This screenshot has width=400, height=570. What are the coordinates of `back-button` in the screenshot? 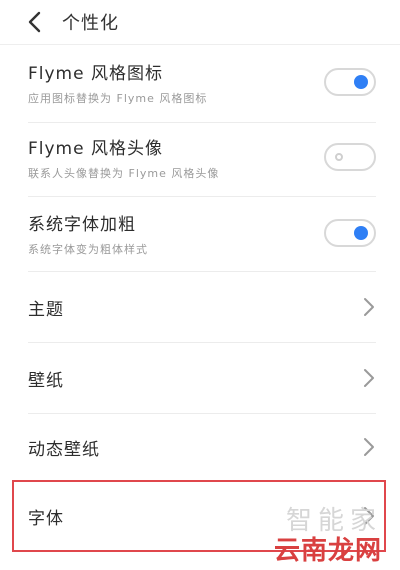 It's located at (34, 22).